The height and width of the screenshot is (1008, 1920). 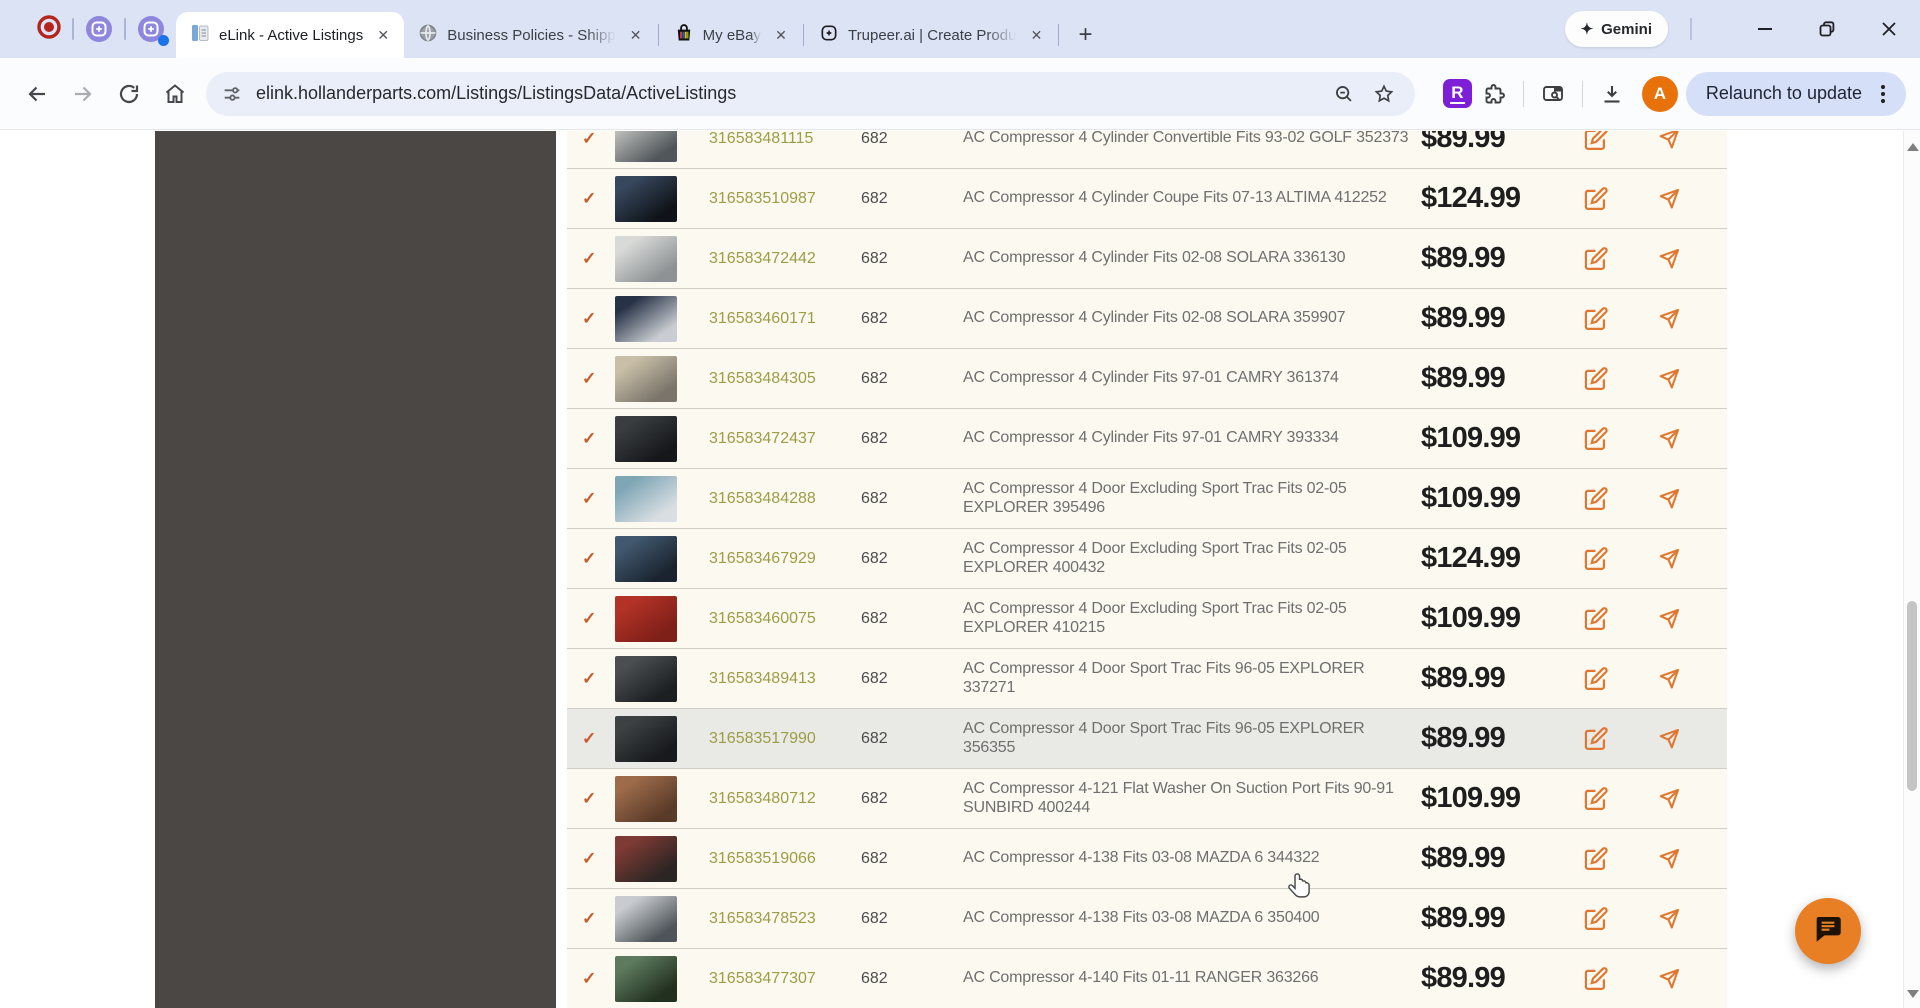 What do you see at coordinates (1828, 931) in the screenshot?
I see `chat-widget-button` at bounding box center [1828, 931].